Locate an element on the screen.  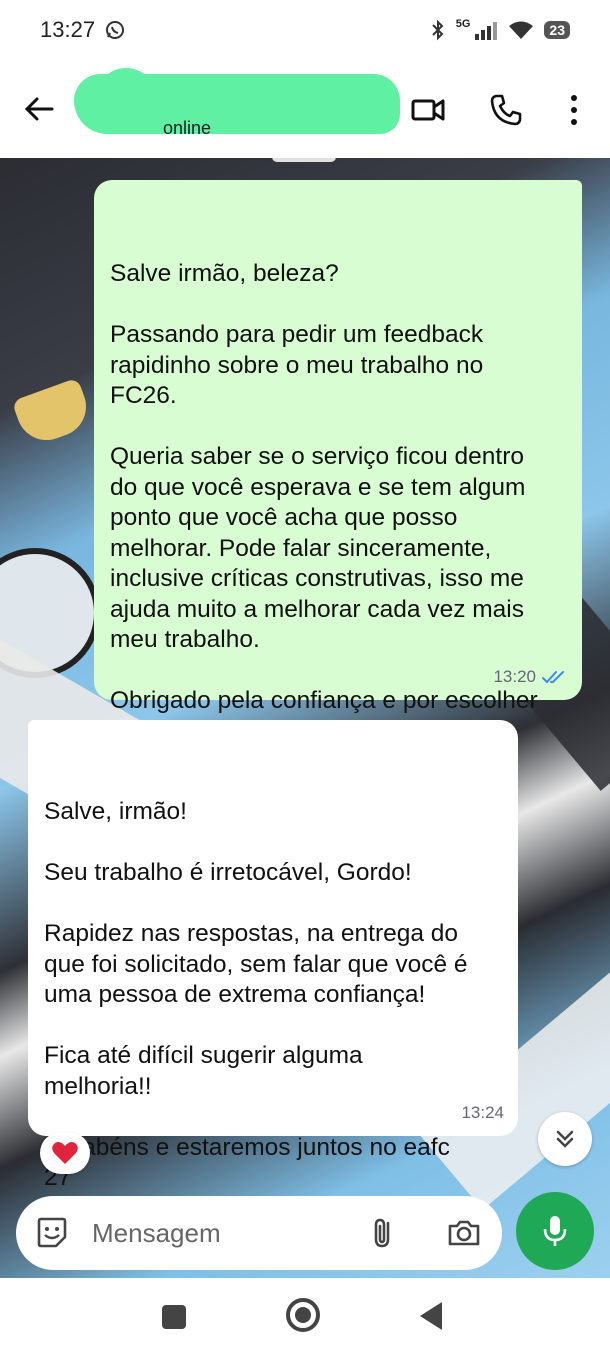
arrow-left-icon is located at coordinates (39, 109).